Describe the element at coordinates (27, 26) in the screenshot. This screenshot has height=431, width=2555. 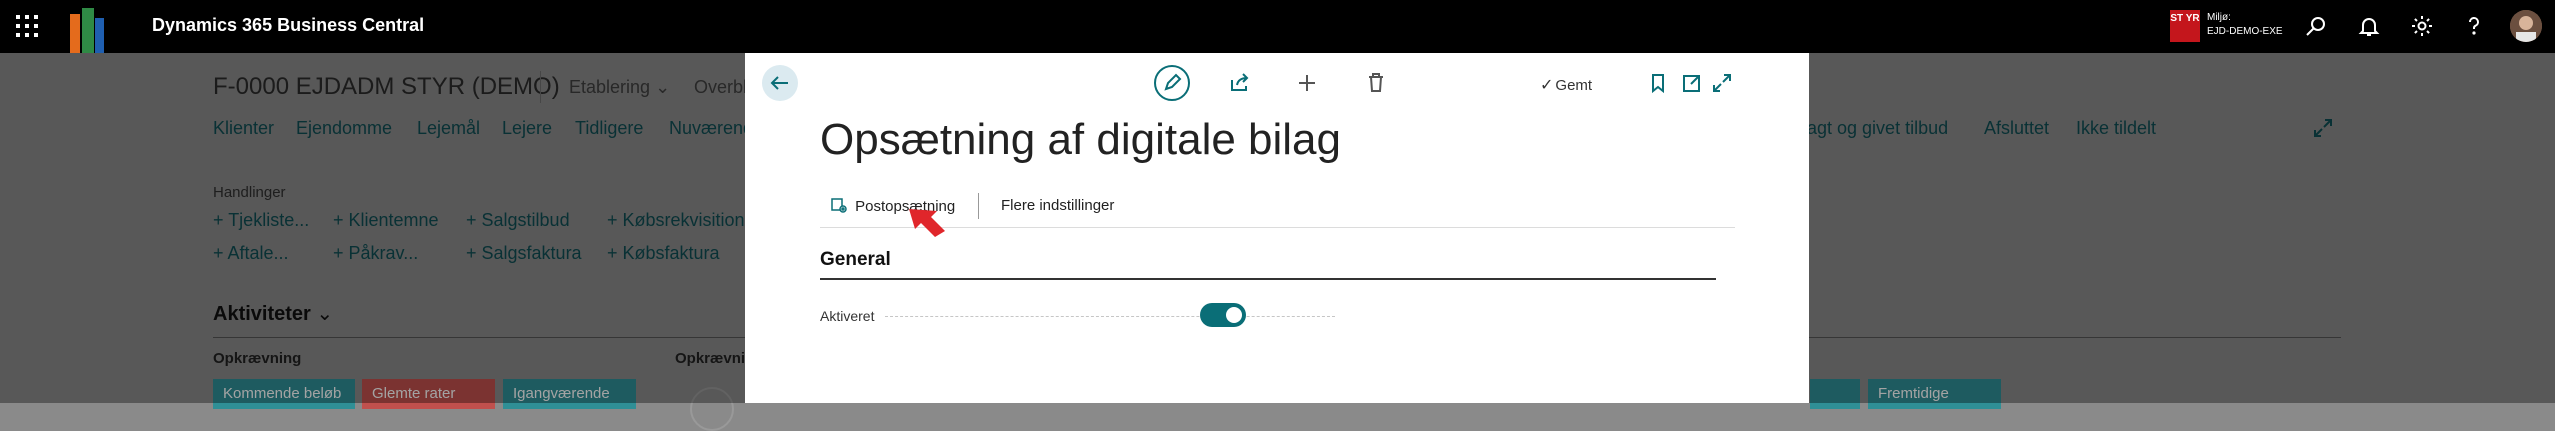
I see `waffle-icon` at that location.